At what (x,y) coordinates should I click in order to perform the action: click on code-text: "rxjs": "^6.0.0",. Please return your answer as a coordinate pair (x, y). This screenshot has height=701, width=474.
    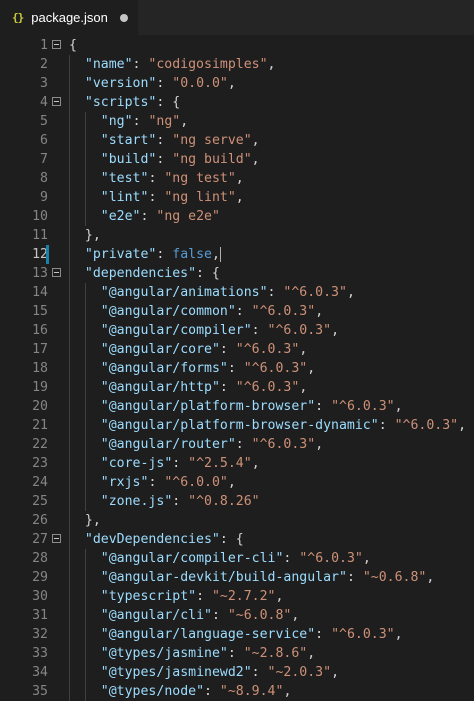
    Looking at the image, I should click on (168, 482).